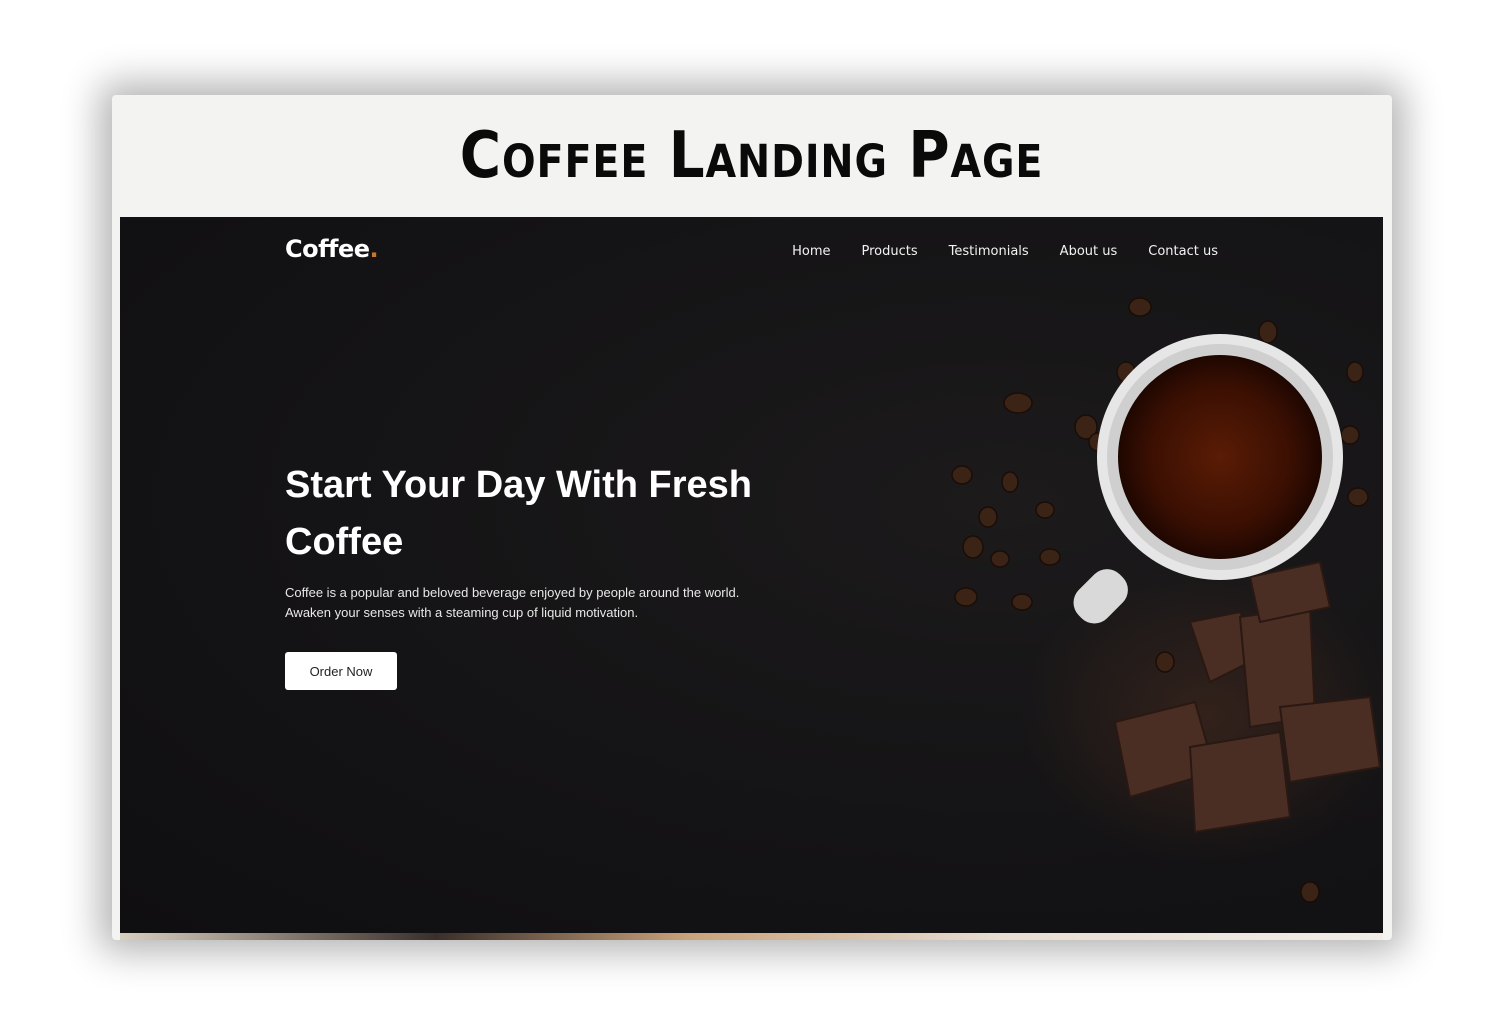 The width and height of the screenshot is (1504, 1018). I want to click on site-logo: Coffee., so click(332, 249).